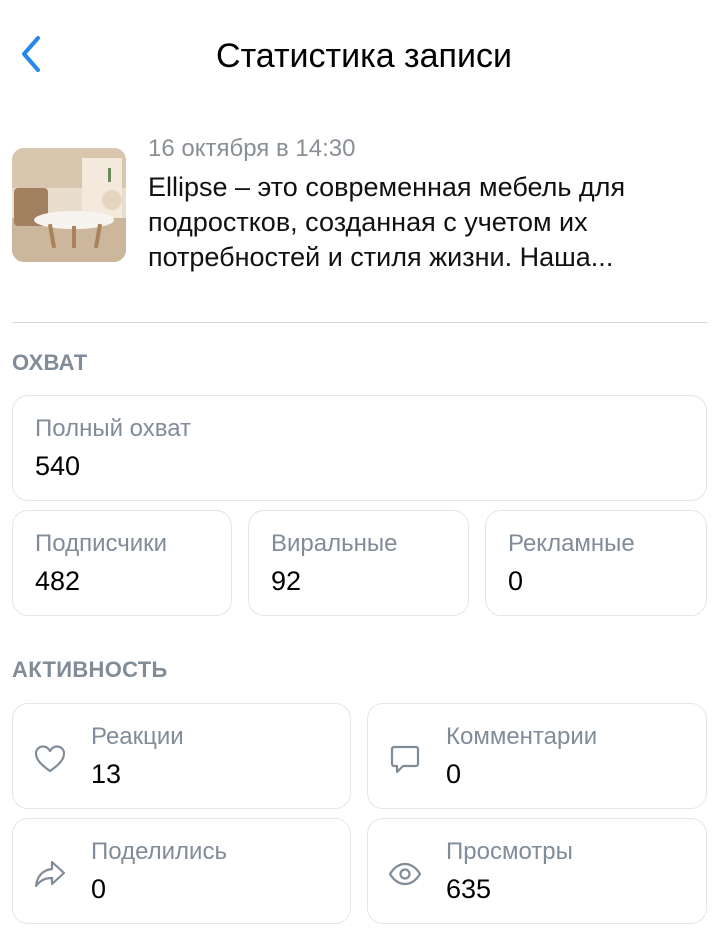 The width and height of the screenshot is (728, 935). I want to click on reach-ads-card: Рекламные 0, so click(596, 563).